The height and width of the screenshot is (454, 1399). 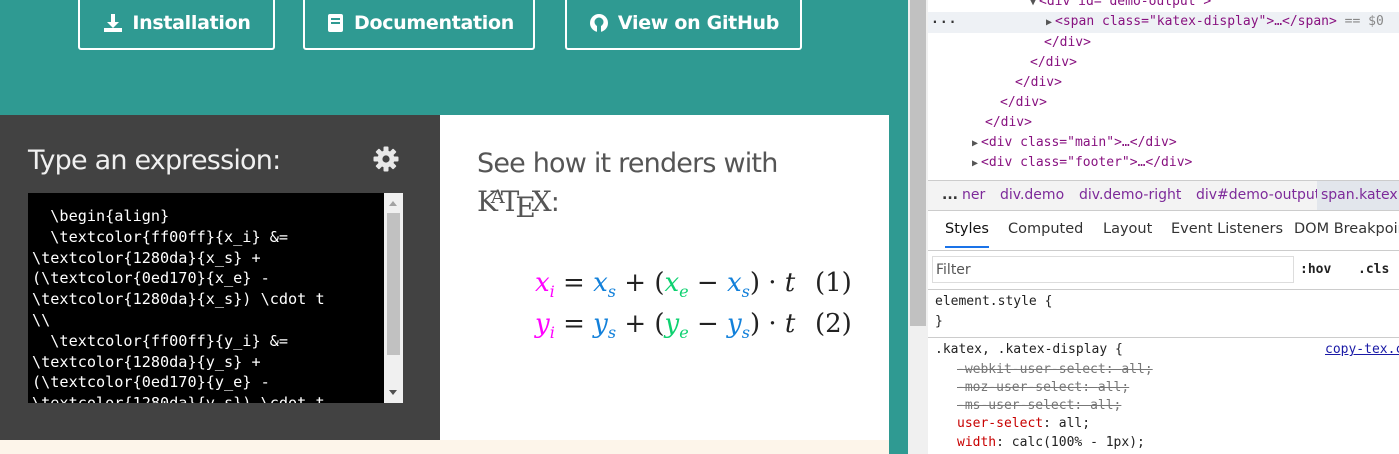 I want to click on rule-divider, so click(x=1163, y=337).